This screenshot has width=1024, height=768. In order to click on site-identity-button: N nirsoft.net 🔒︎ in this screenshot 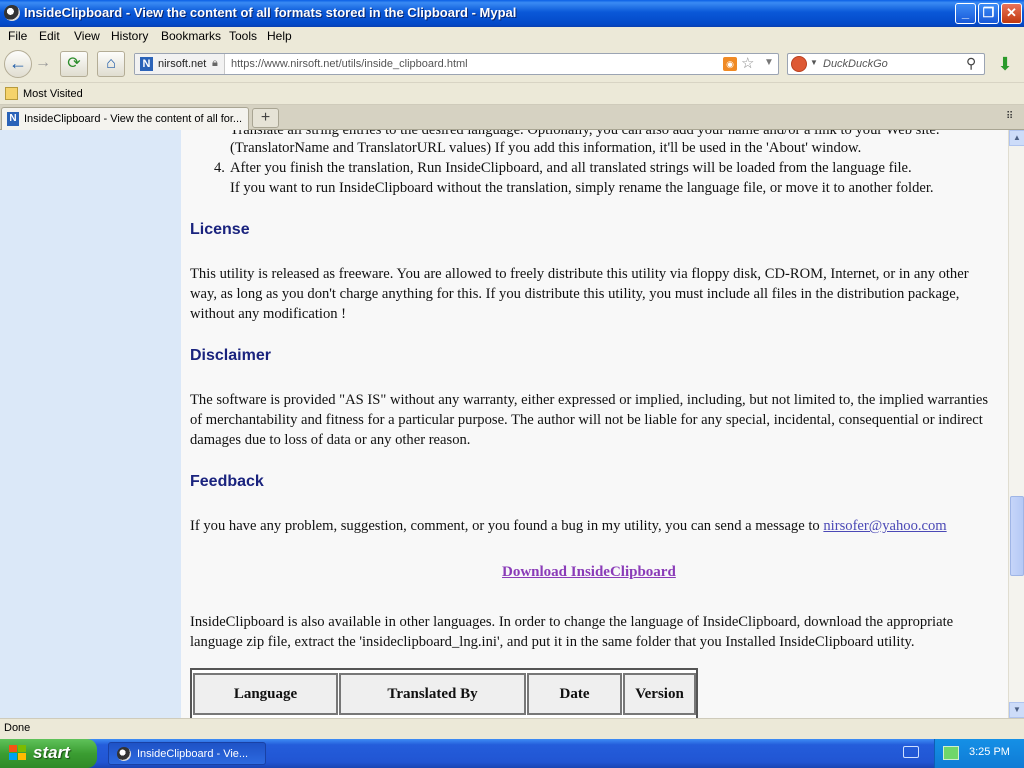, I will do `click(180, 64)`.